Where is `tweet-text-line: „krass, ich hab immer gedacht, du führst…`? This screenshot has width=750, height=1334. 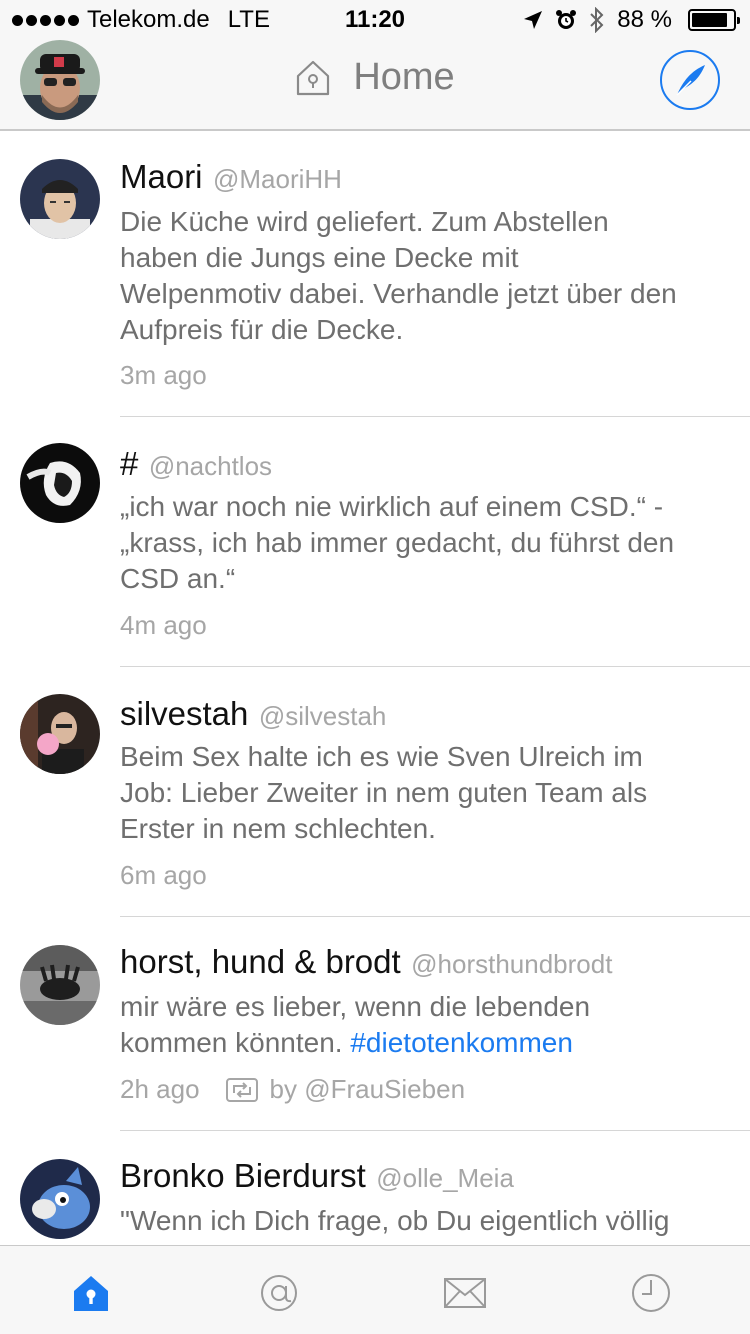 tweet-text-line: „krass, ich hab immer gedacht, du führst… is located at coordinates (397, 542).